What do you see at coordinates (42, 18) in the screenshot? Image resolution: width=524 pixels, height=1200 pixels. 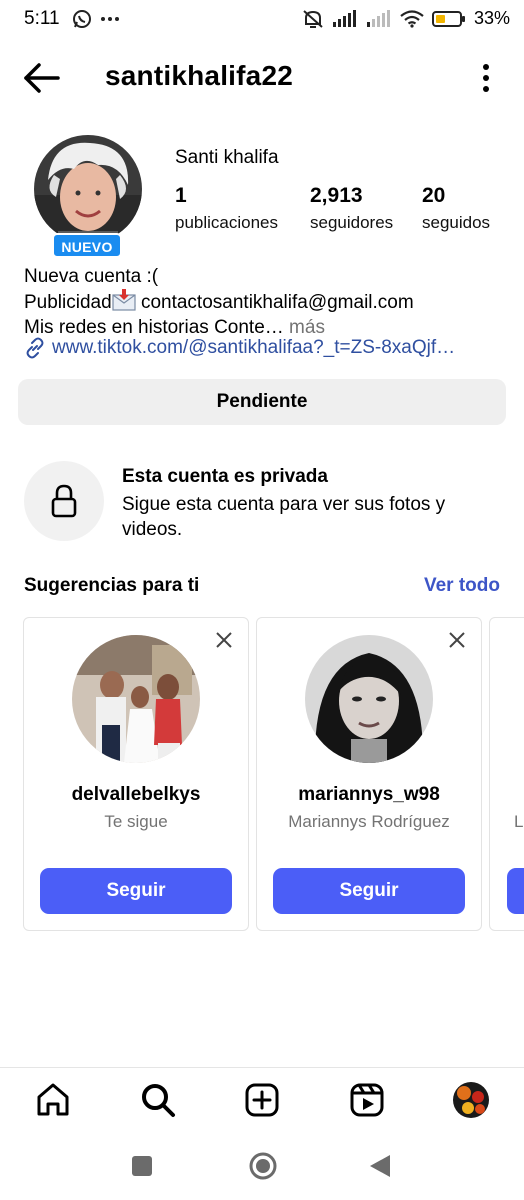 I see `status-time: 5:11` at bounding box center [42, 18].